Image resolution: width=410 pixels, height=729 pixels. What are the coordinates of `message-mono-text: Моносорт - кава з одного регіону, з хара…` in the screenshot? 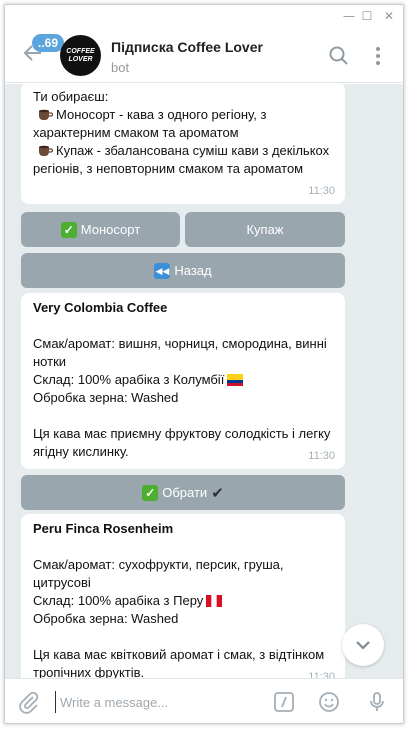 It's located at (152, 123).